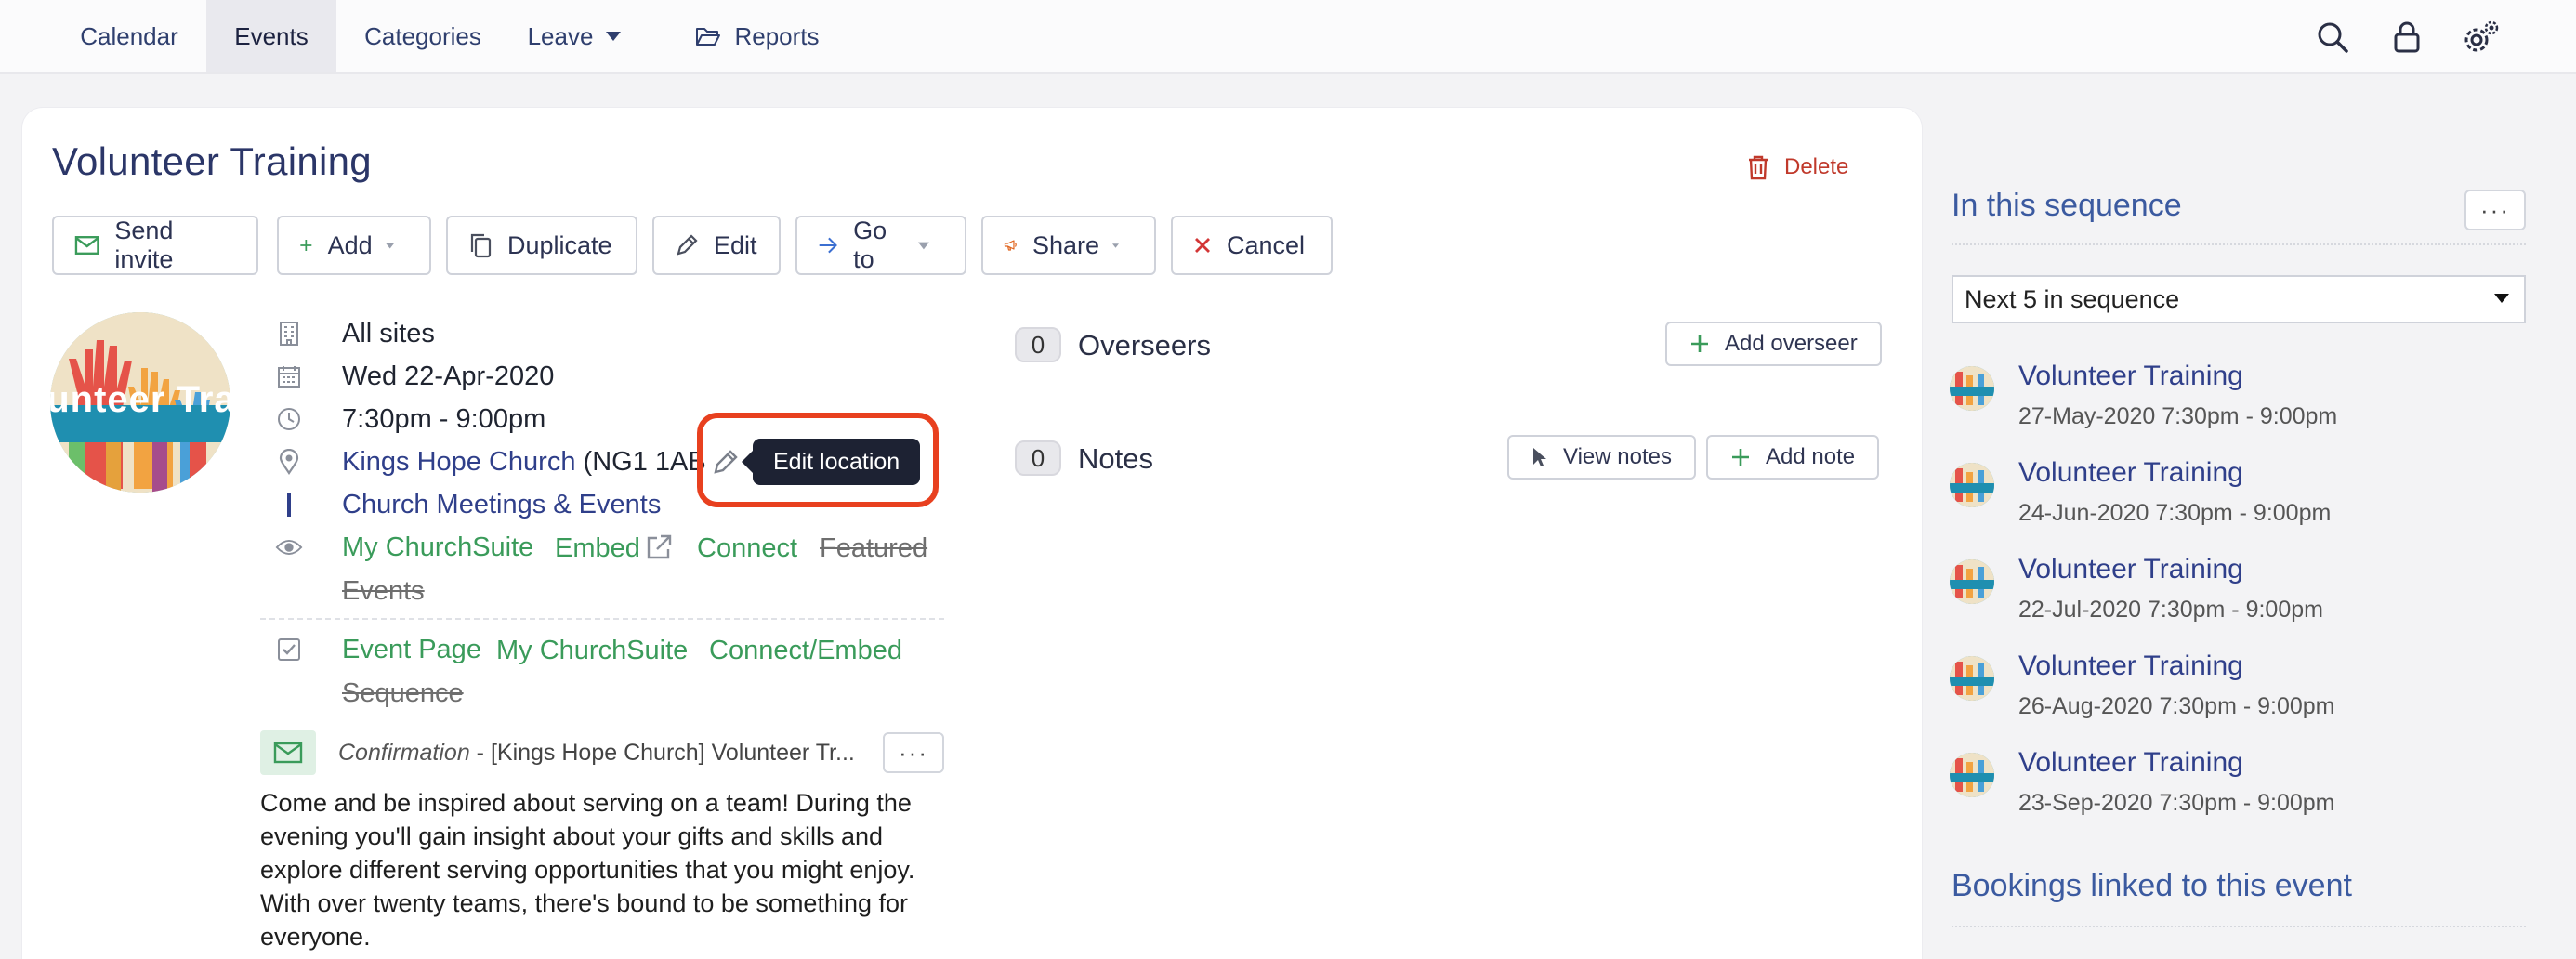 This screenshot has height=959, width=2576. I want to click on sequence-divider, so click(2239, 244).